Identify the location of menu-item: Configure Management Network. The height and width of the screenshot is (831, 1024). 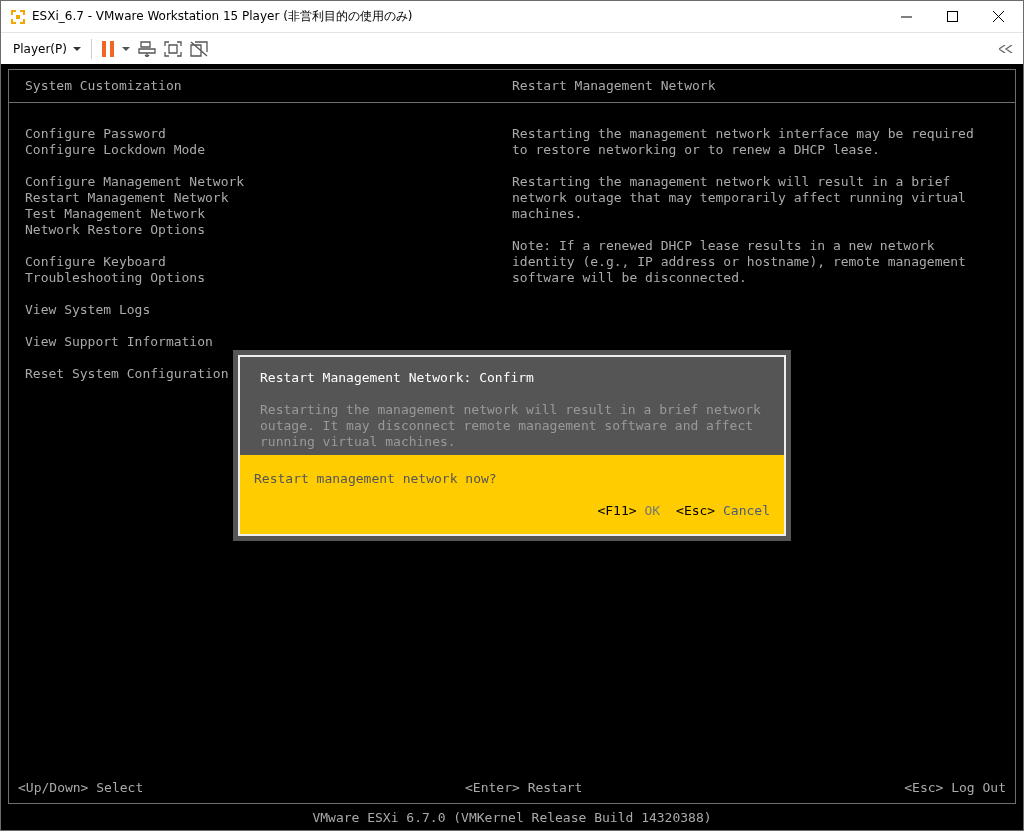
(135, 181).